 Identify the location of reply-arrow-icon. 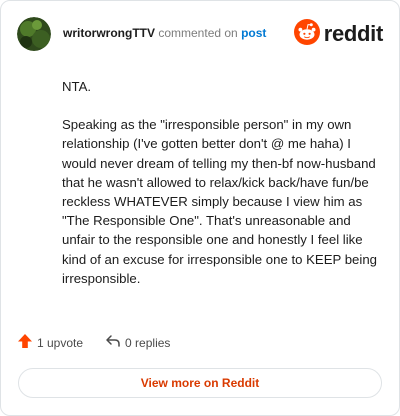
(113, 342).